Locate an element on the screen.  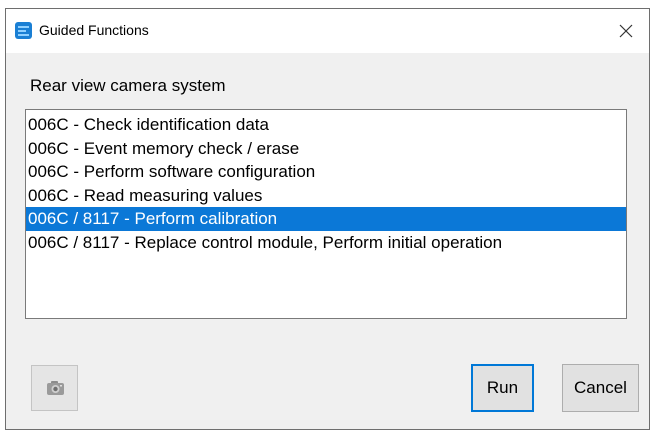
window-title: Guided Functions is located at coordinates (94, 30).